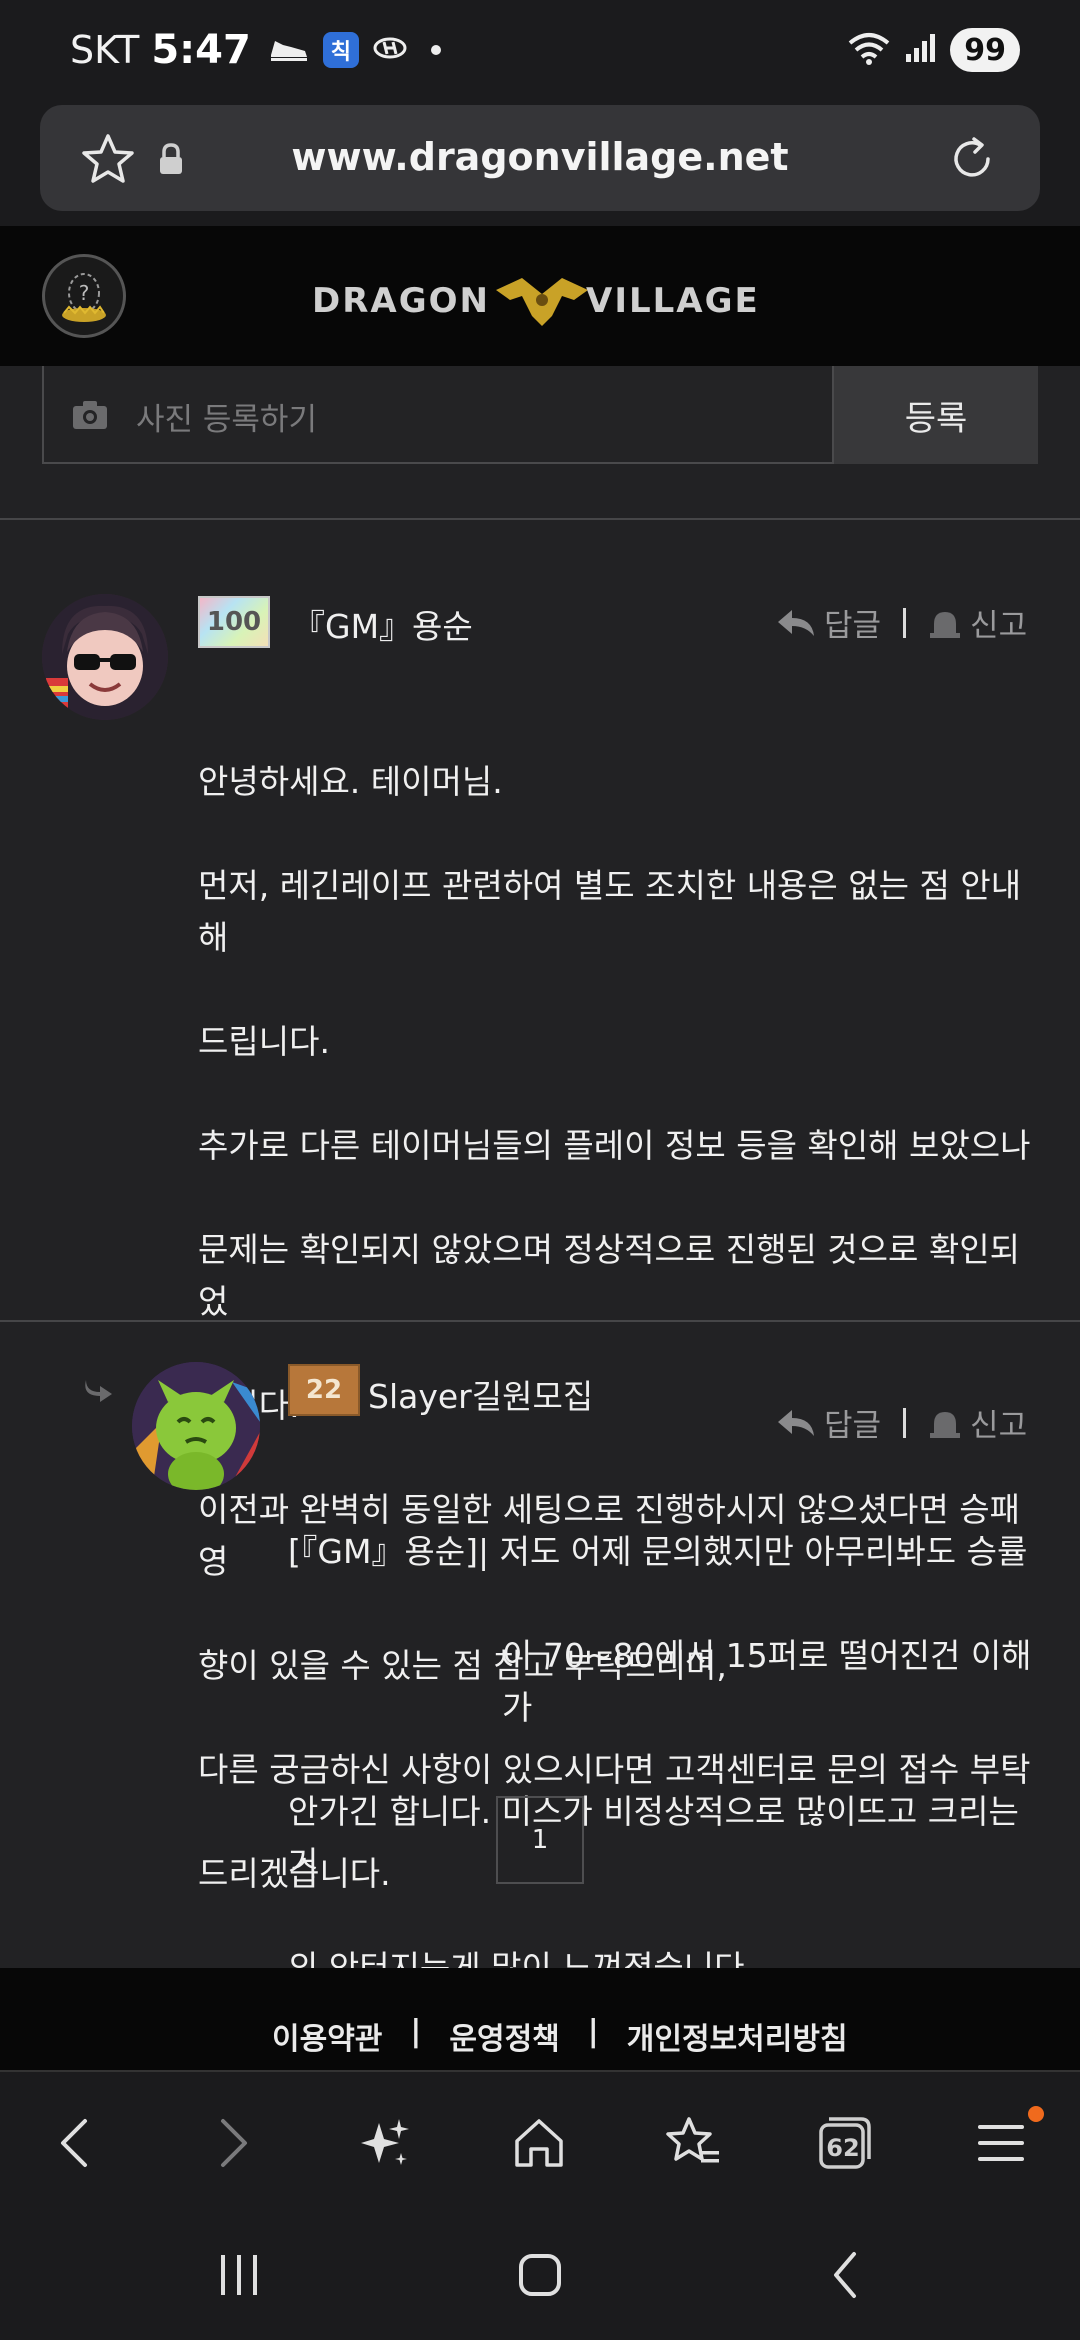  What do you see at coordinates (383, 1551) in the screenshot?
I see `mention-link: [『GM』용순]` at bounding box center [383, 1551].